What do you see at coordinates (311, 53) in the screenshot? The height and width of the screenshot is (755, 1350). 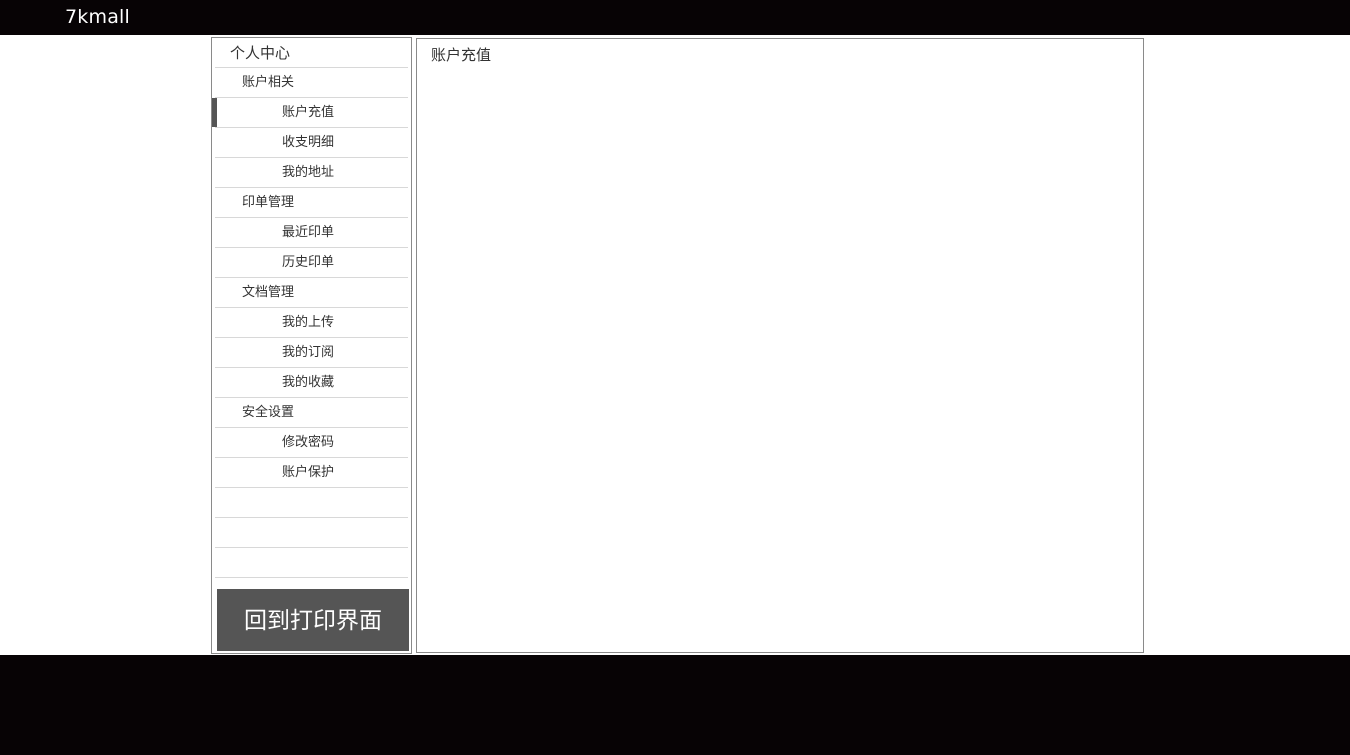 I see `sidebar-title: 个人中心` at bounding box center [311, 53].